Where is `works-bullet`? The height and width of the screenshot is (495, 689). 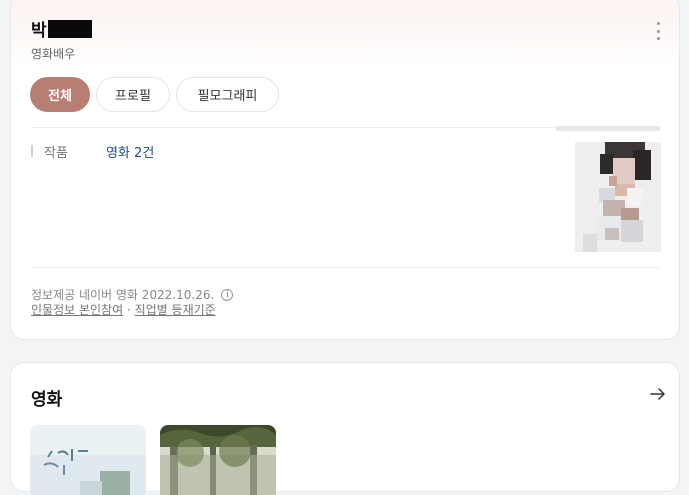
works-bullet is located at coordinates (32, 151).